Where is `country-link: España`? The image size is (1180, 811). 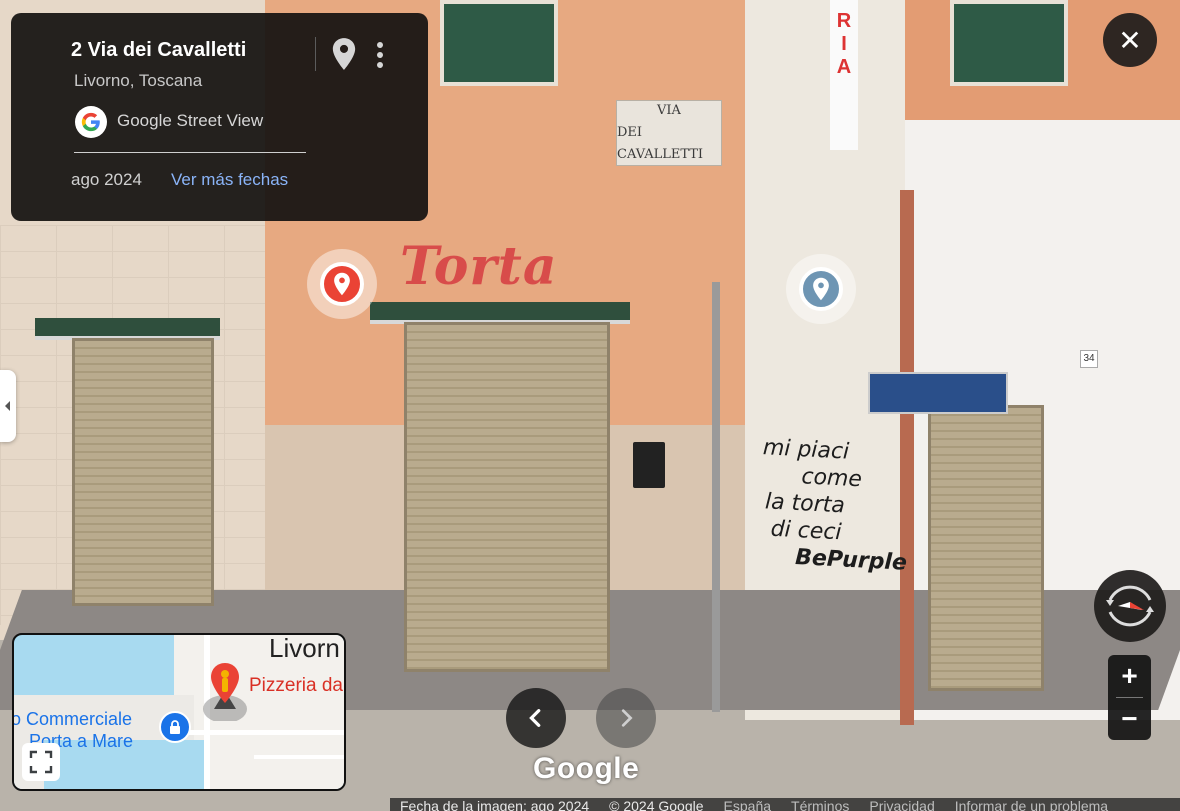
country-link: España is located at coordinates (747, 804).